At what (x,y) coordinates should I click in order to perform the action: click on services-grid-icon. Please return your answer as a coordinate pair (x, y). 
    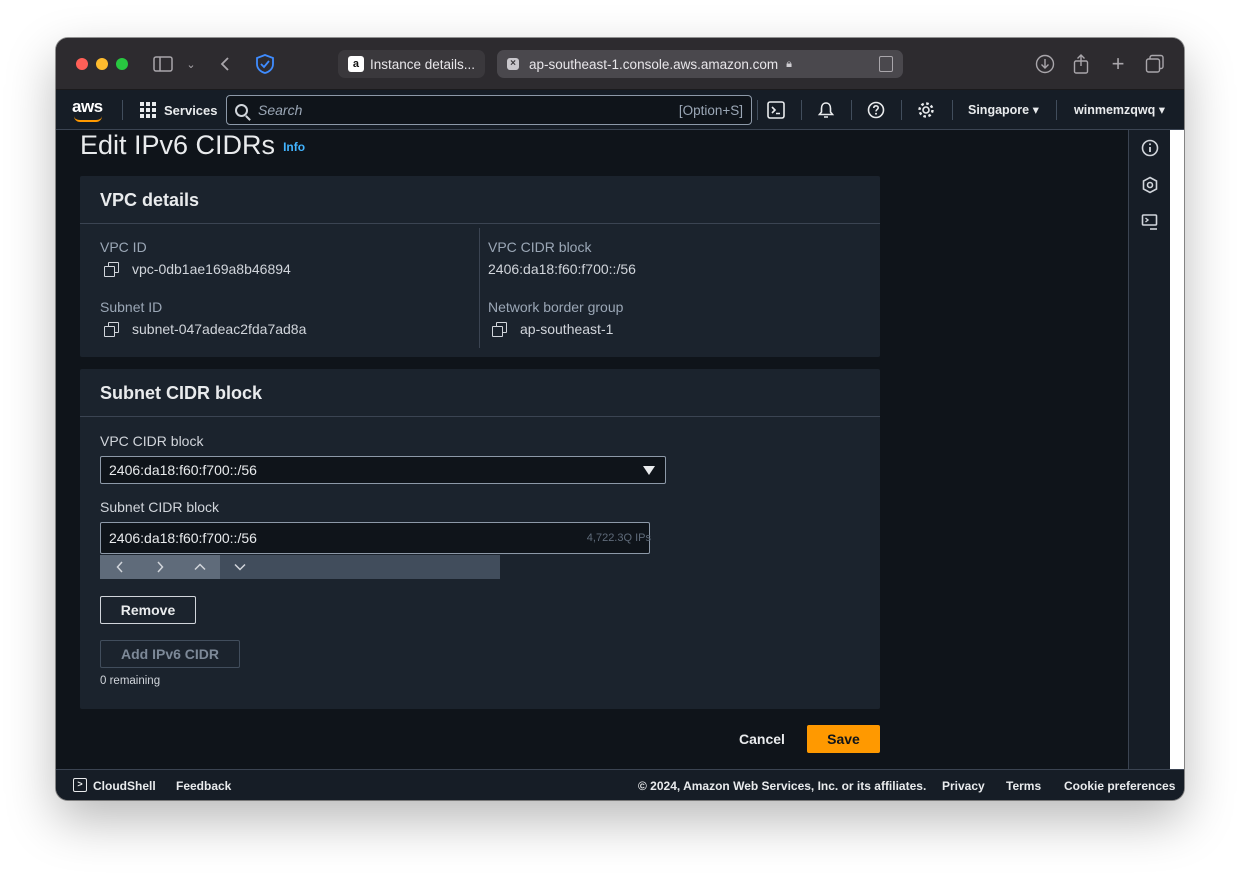
    Looking at the image, I should click on (148, 110).